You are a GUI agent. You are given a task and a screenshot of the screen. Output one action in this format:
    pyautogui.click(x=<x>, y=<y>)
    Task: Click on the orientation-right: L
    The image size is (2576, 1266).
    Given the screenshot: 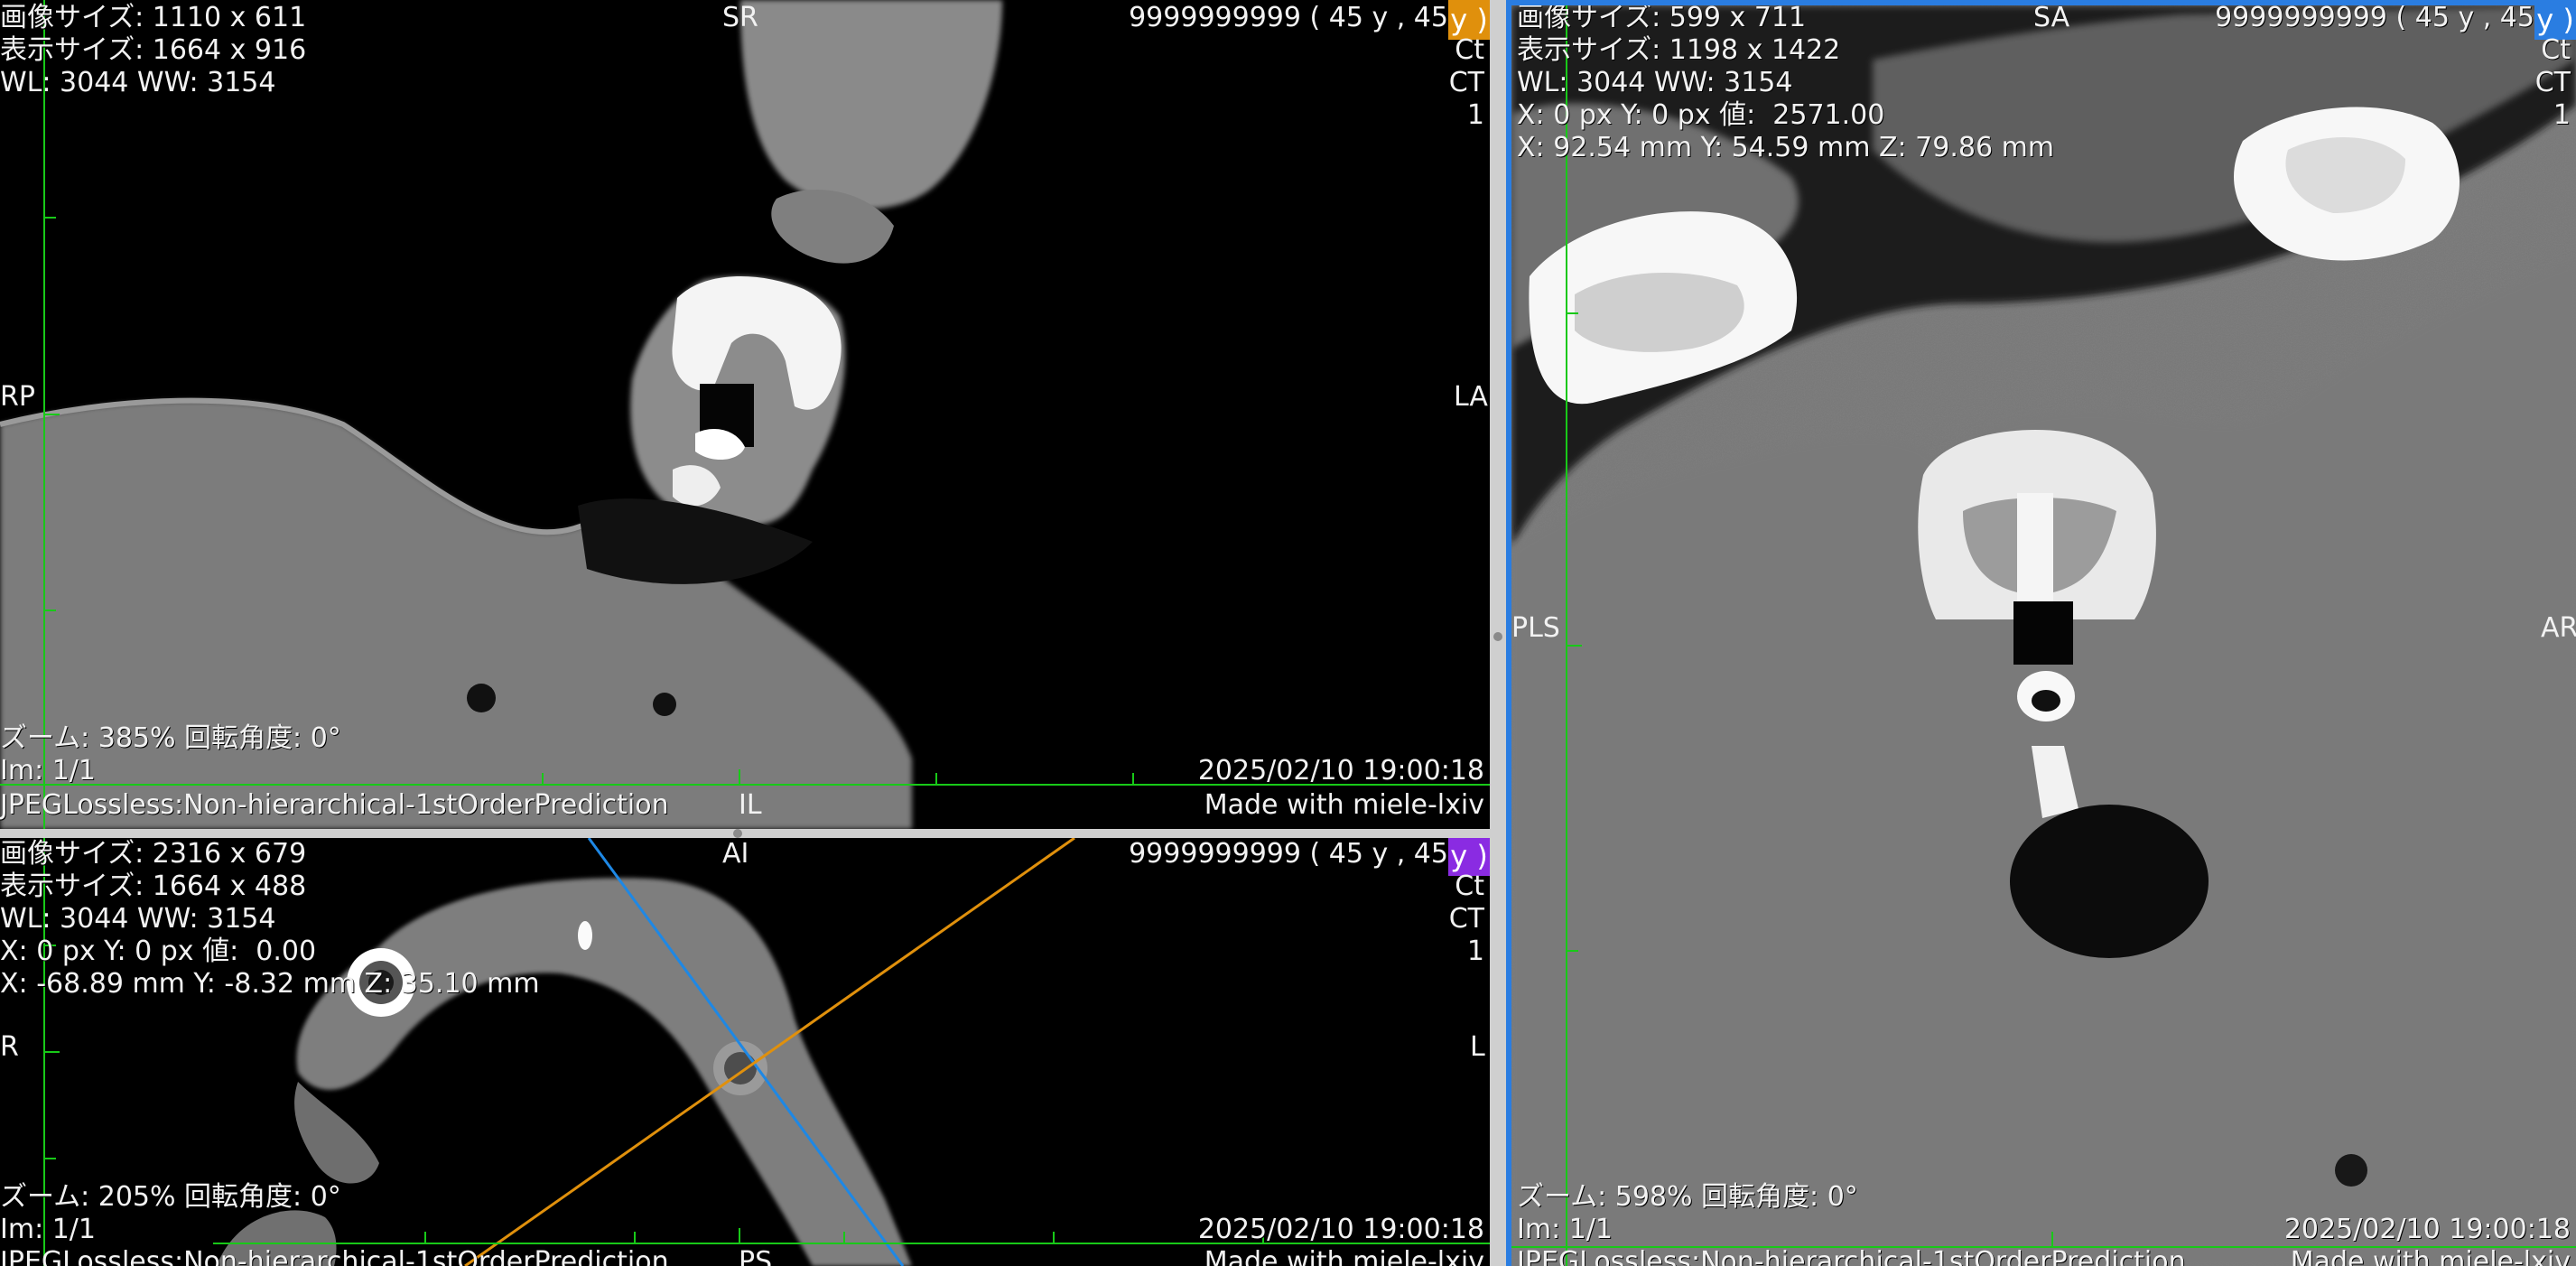 What is the action you would take?
    pyautogui.click(x=1477, y=1047)
    